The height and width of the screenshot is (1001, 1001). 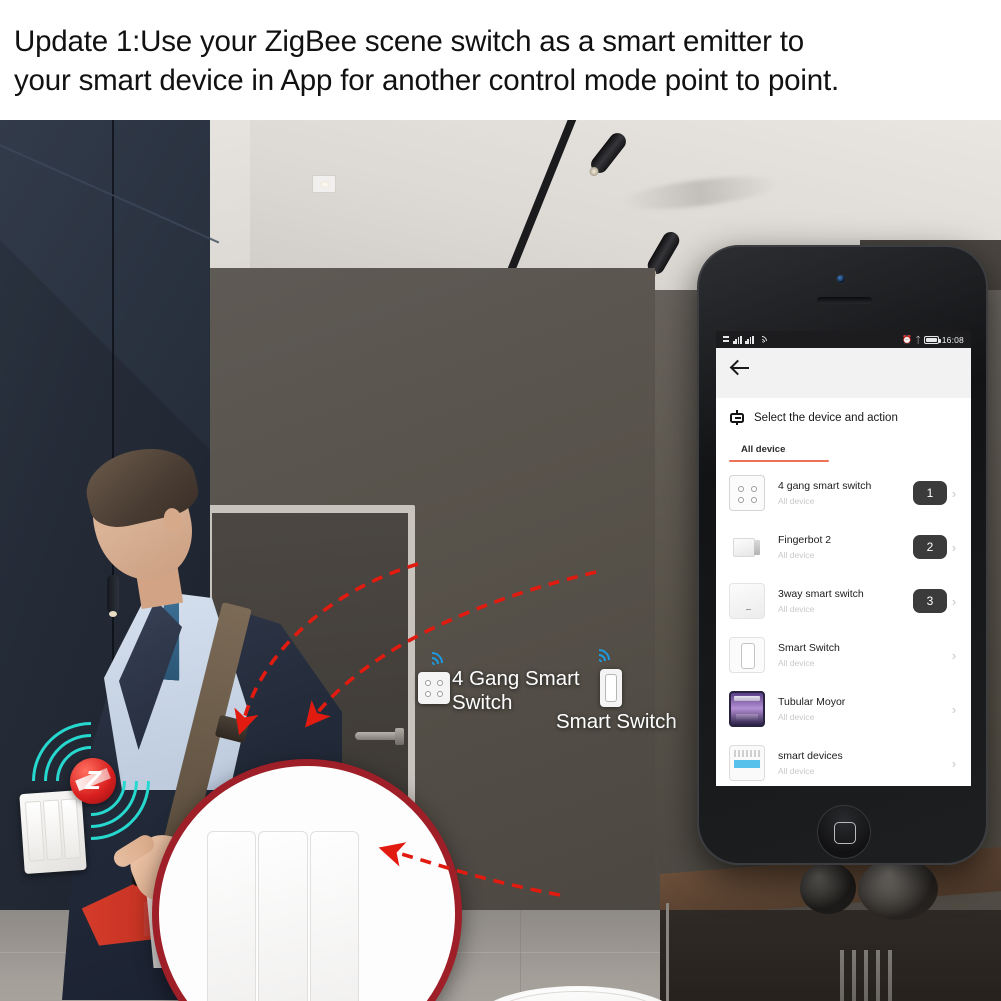 What do you see at coordinates (952, 339) in the screenshot?
I see `status-bar-time: 16:08` at bounding box center [952, 339].